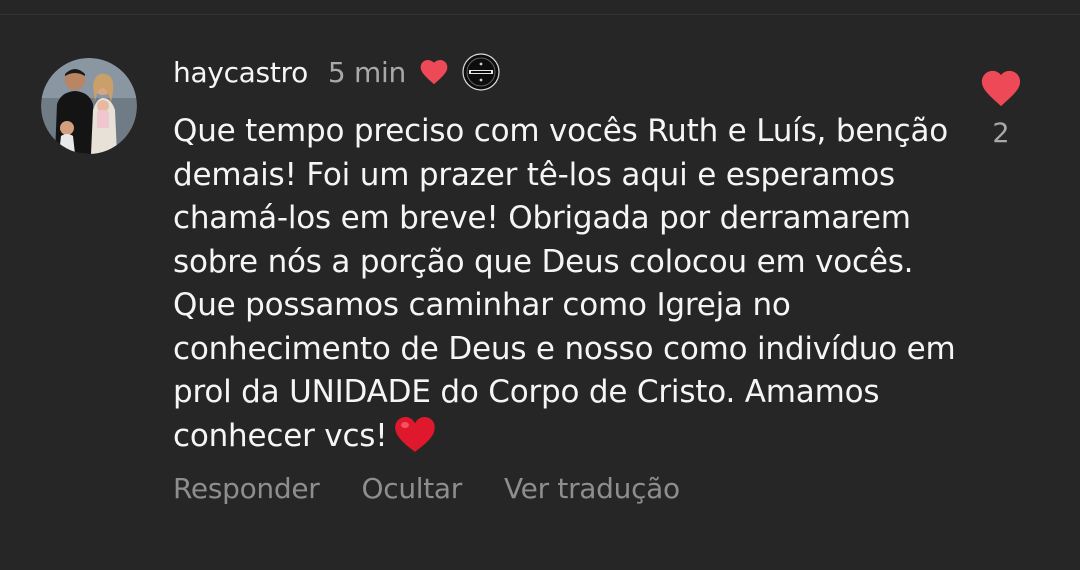 Image resolution: width=1080 pixels, height=570 pixels. What do you see at coordinates (366, 72) in the screenshot?
I see `timestamp: 5 min` at bounding box center [366, 72].